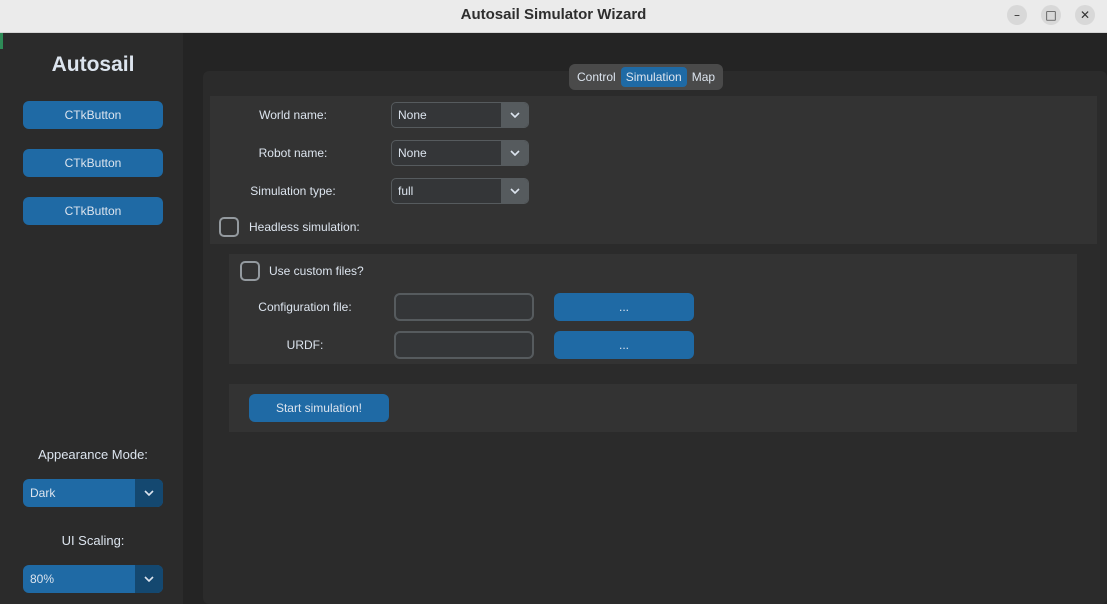  I want to click on custom-files-label: Use custom files?, so click(316, 271).